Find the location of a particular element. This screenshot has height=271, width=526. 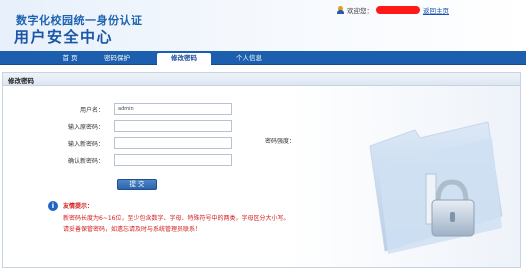

new-password-label: 输入新密码： is located at coordinates (85, 144).